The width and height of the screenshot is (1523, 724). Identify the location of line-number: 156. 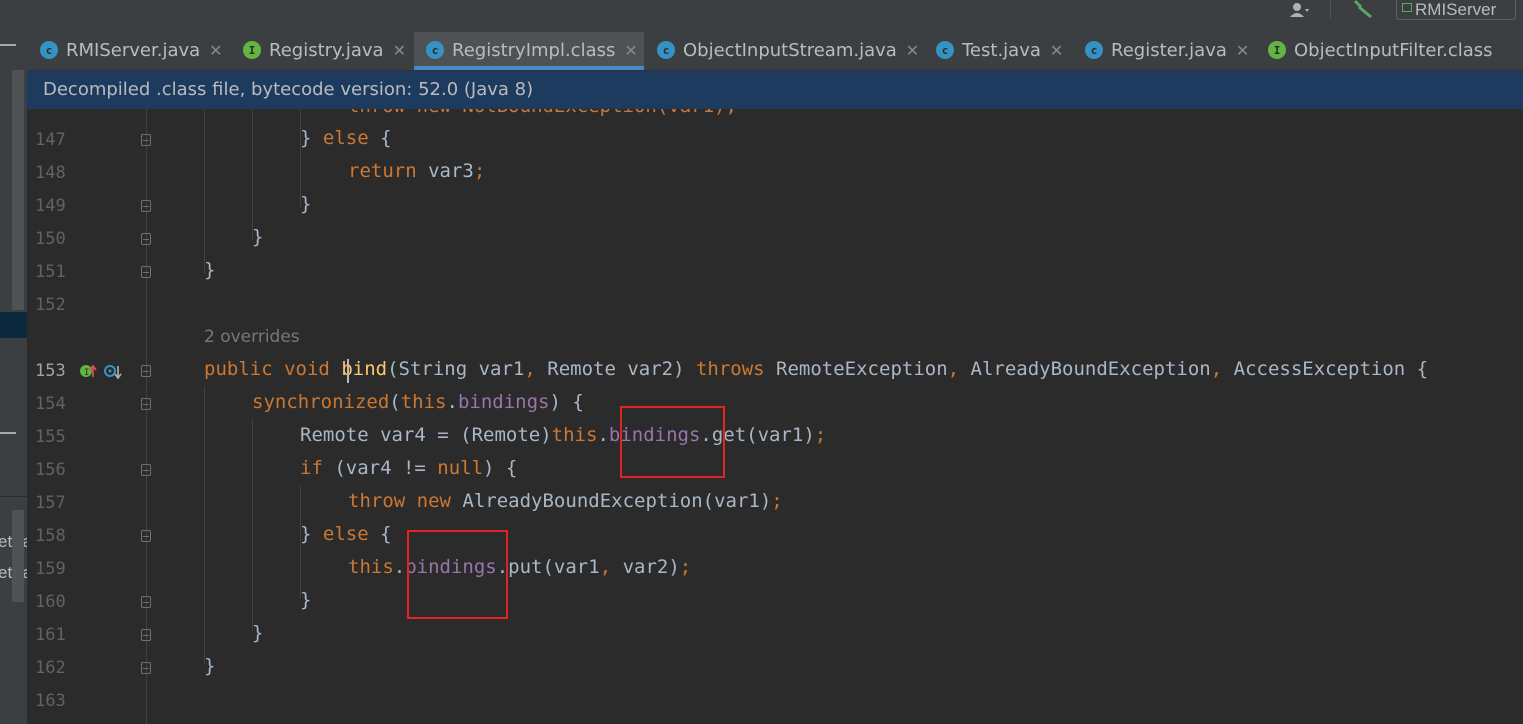
(50, 470).